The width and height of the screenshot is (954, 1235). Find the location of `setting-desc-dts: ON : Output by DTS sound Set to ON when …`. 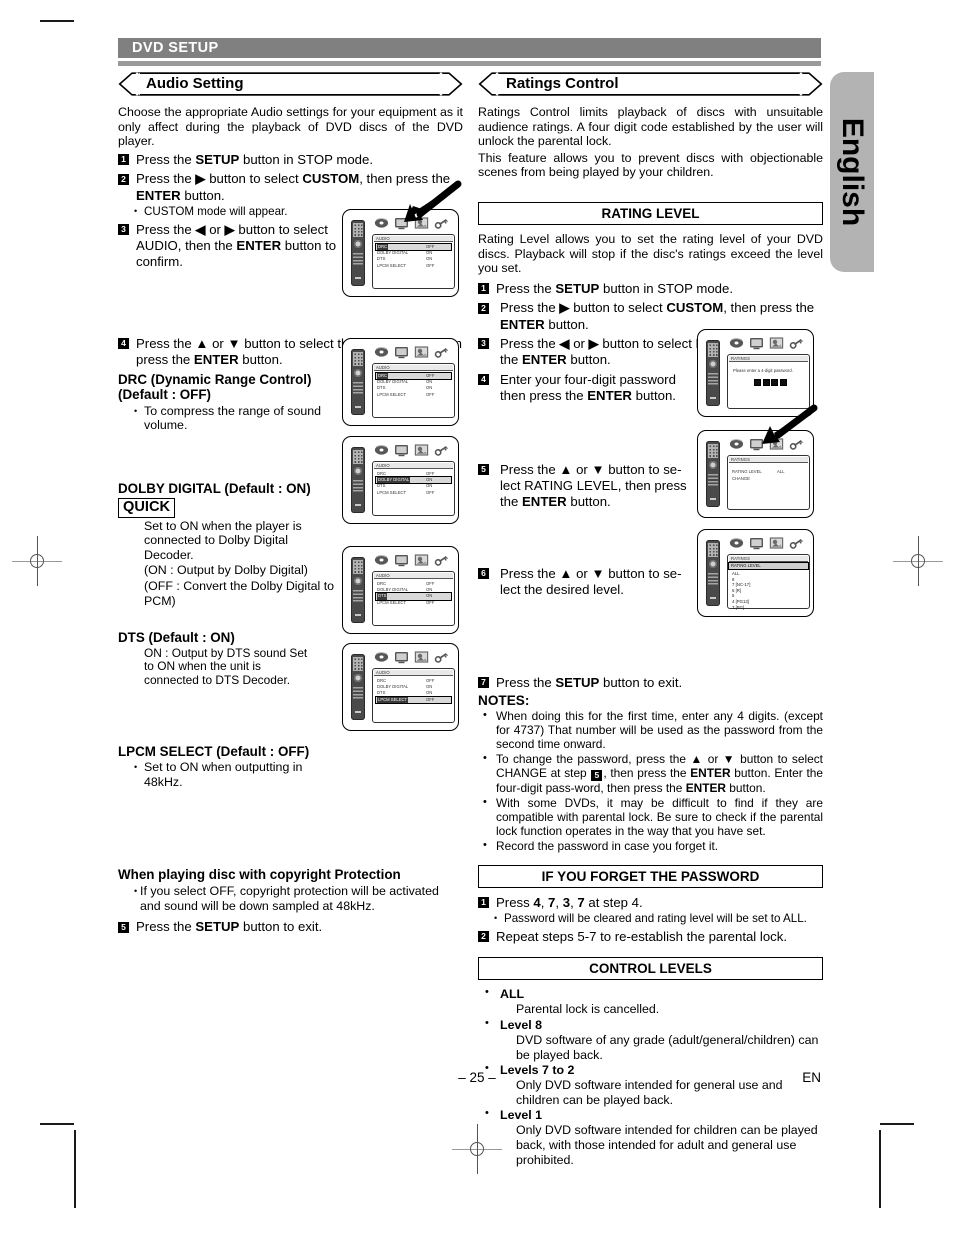

setting-desc-dts: ON : Output by DTS sound Set to ON when … is located at coordinates (226, 666).